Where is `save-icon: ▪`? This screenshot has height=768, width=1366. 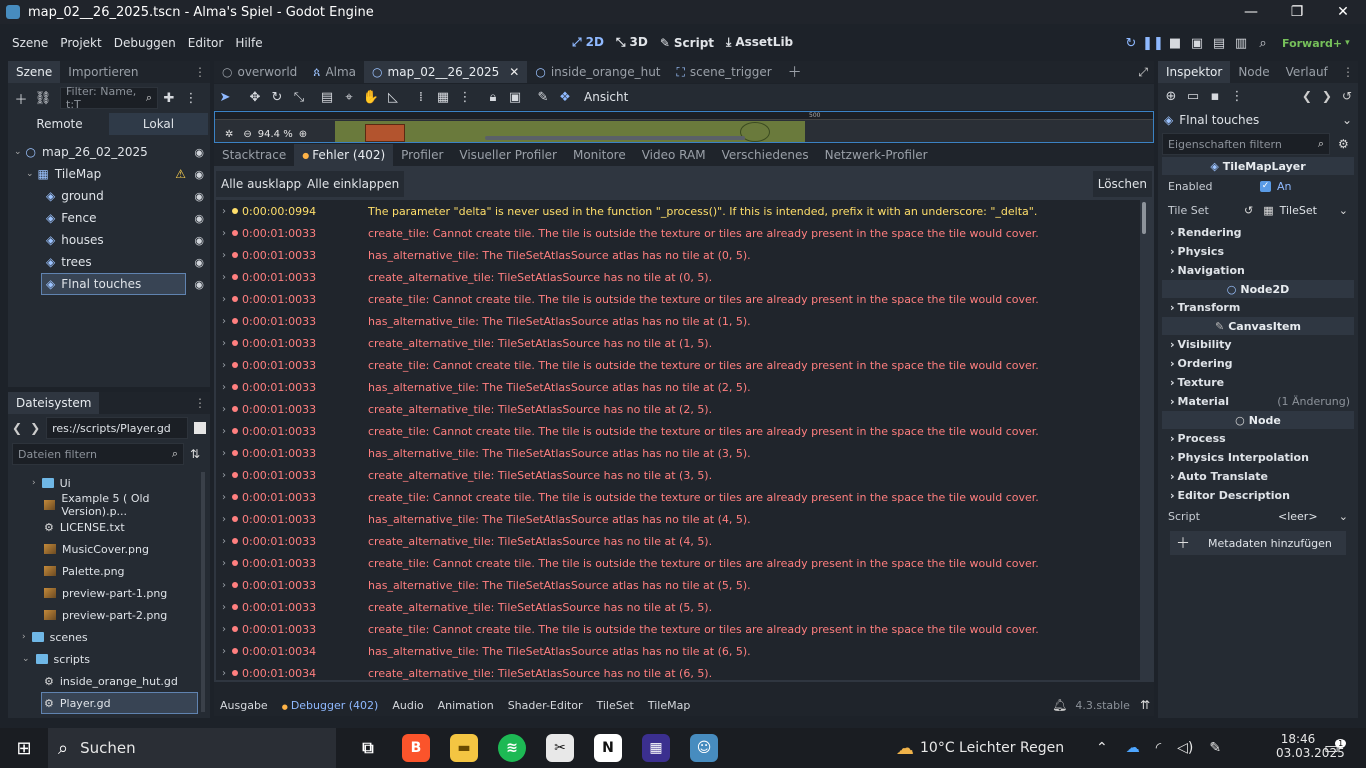 save-icon: ▪ is located at coordinates (1215, 96).